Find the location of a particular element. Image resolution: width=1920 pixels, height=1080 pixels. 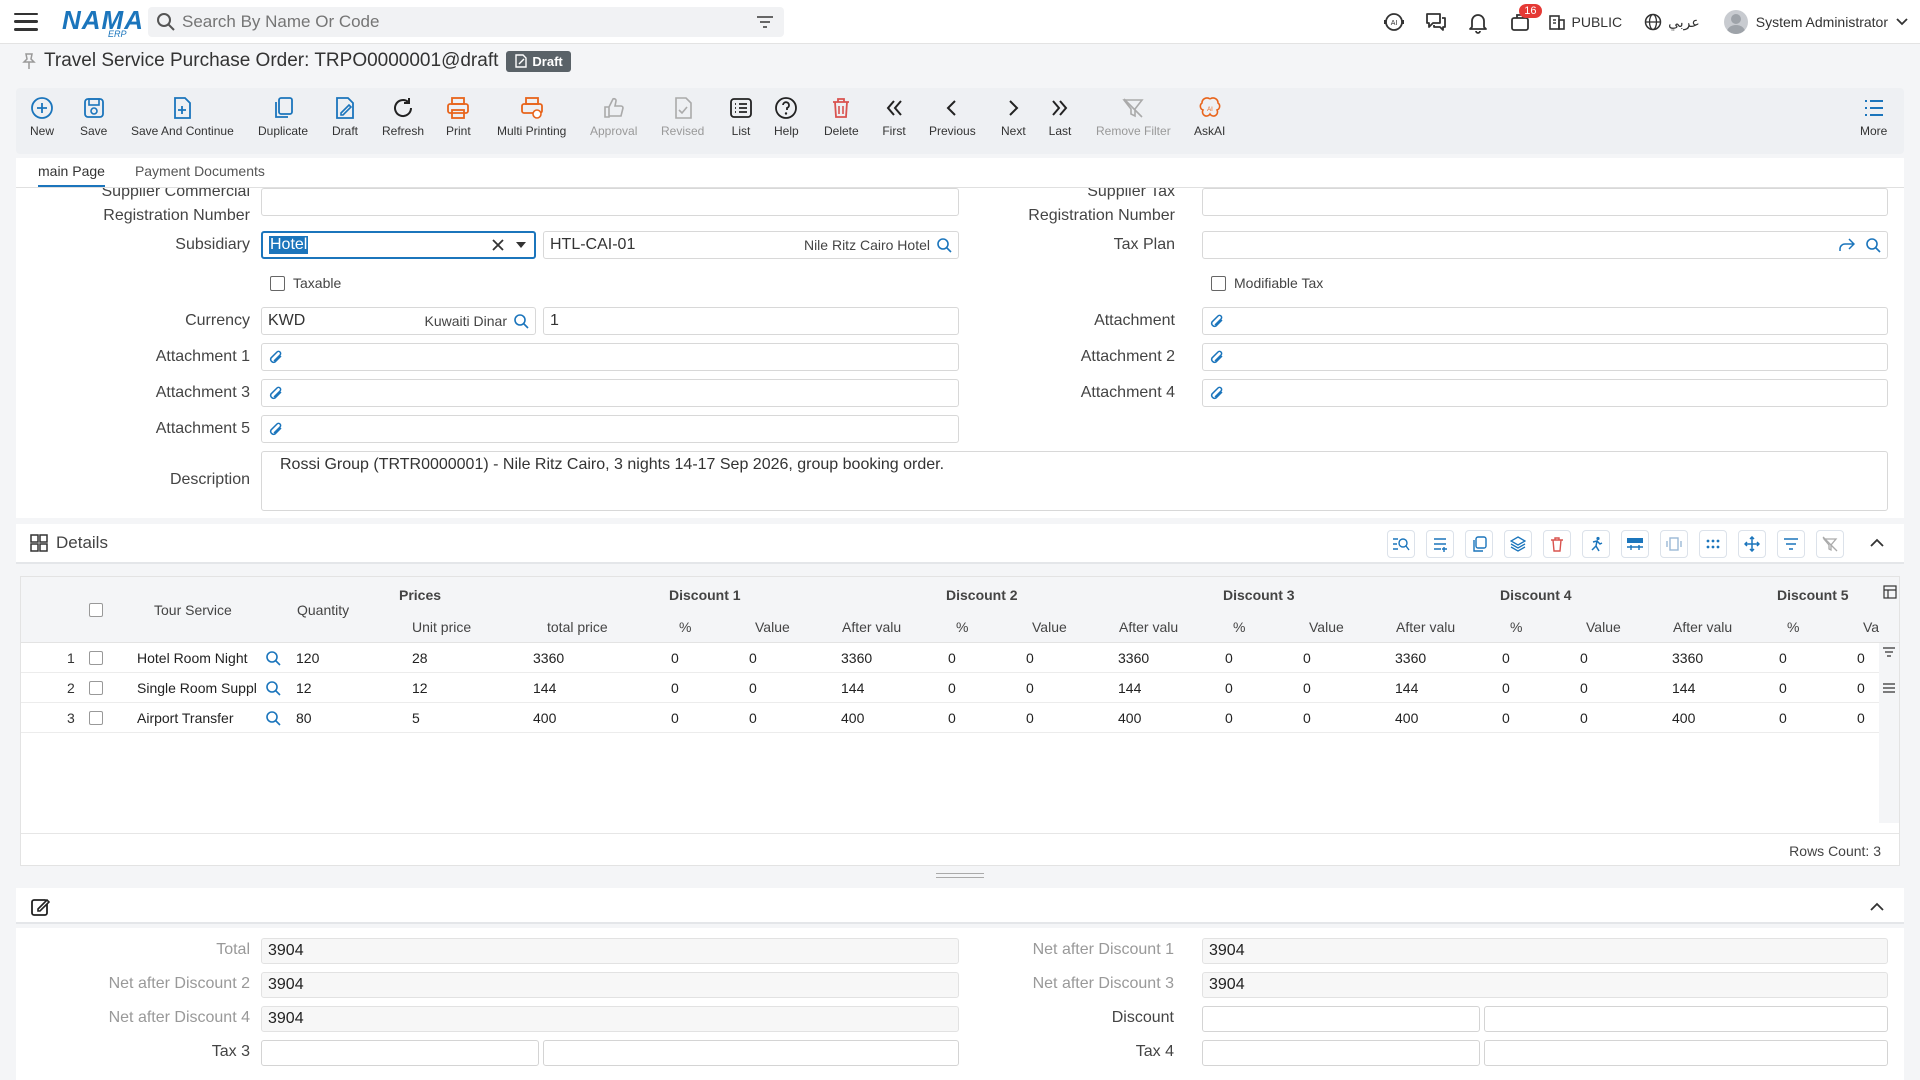

cell-total-price: 3360 is located at coordinates (548, 658).